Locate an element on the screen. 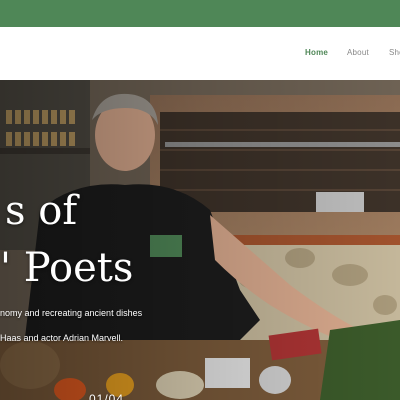 The image size is (400, 400). hero-title-line-2: ' Poets is located at coordinates (67, 268).